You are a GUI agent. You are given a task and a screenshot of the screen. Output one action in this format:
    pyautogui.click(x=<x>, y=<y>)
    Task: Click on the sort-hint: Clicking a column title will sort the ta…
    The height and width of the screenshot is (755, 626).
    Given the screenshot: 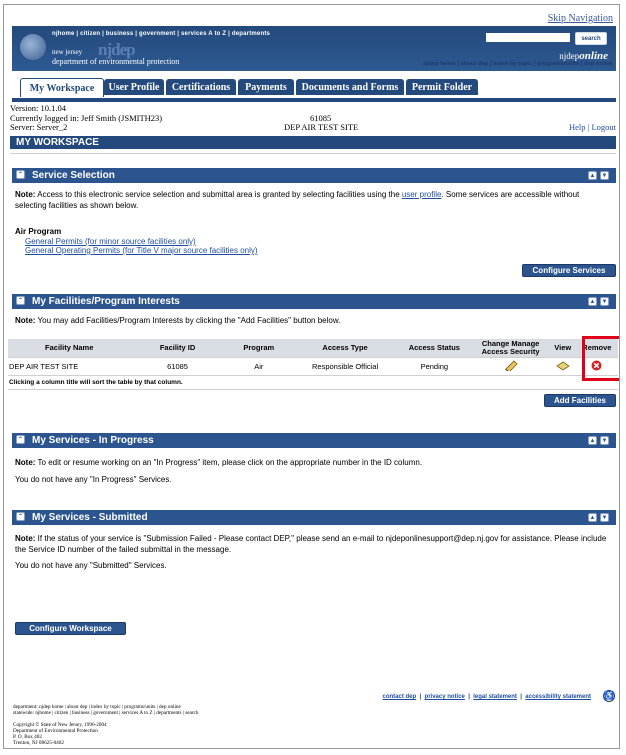 What is the action you would take?
    pyautogui.click(x=313, y=382)
    